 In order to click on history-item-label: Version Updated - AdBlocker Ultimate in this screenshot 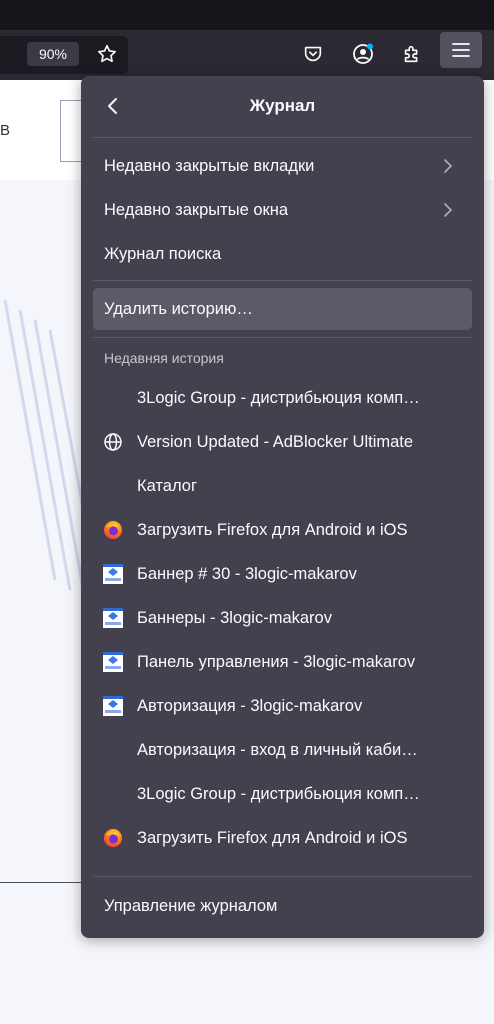, I will do `click(275, 442)`.